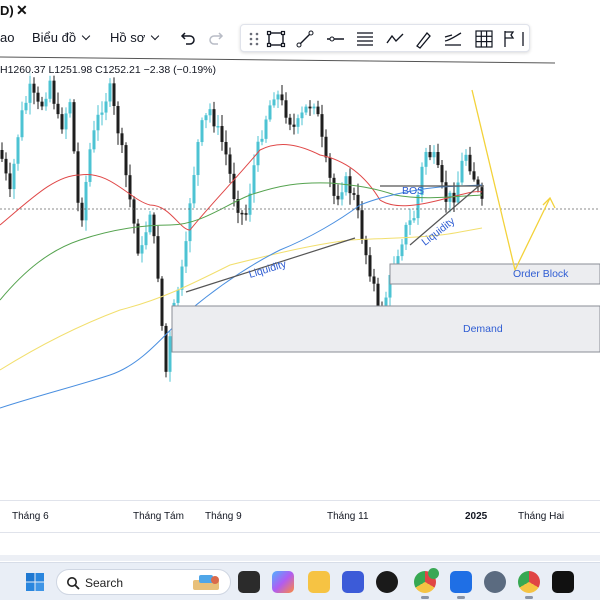  What do you see at coordinates (365, 39) in the screenshot?
I see `fib-levels-icon` at bounding box center [365, 39].